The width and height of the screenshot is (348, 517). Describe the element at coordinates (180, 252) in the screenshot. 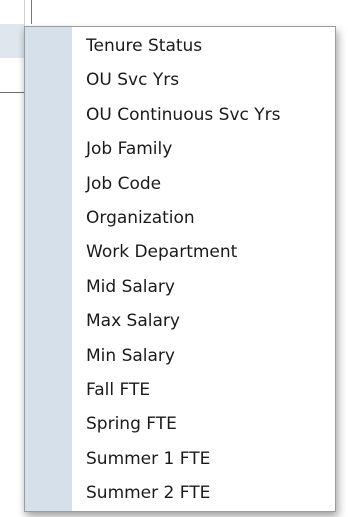

I see `menu-item-work-department: Work Department` at that location.